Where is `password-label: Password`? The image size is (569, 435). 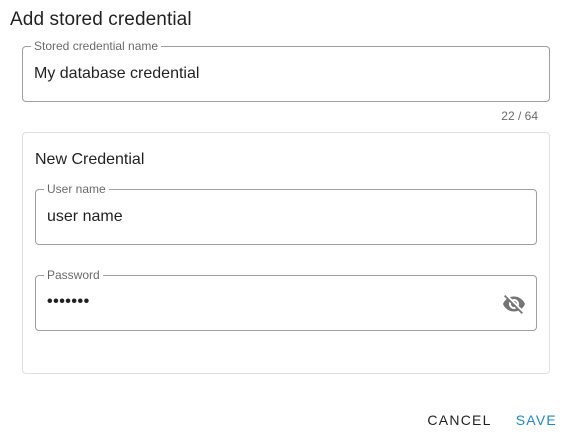
password-label: Password is located at coordinates (73, 275).